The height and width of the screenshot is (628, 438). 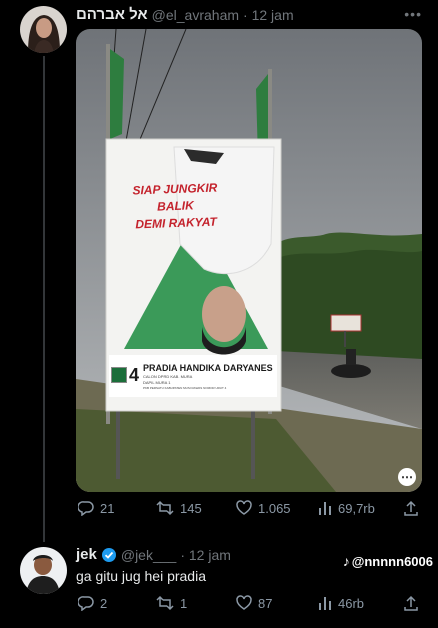 I want to click on reply-reply-count: 2, so click(x=104, y=603).